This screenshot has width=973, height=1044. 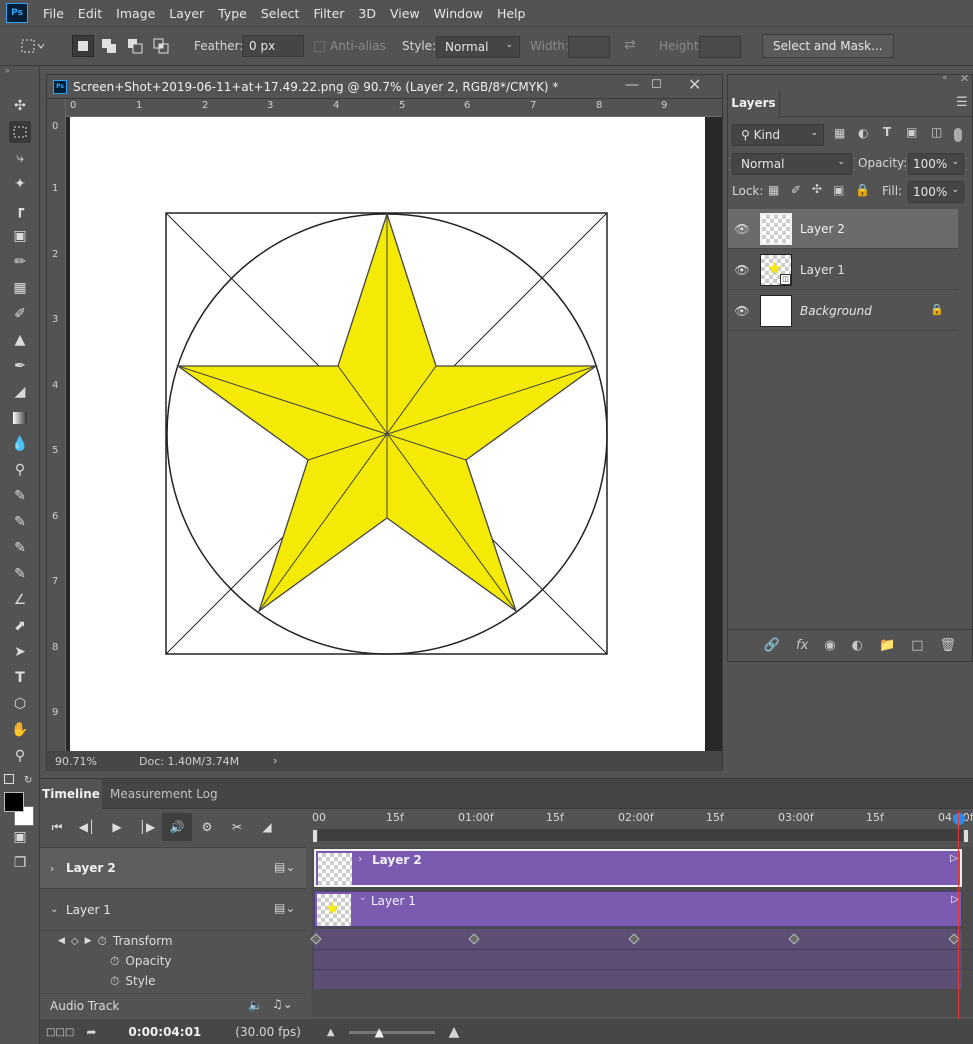 What do you see at coordinates (281, 13) in the screenshot?
I see `menu-select: Select` at bounding box center [281, 13].